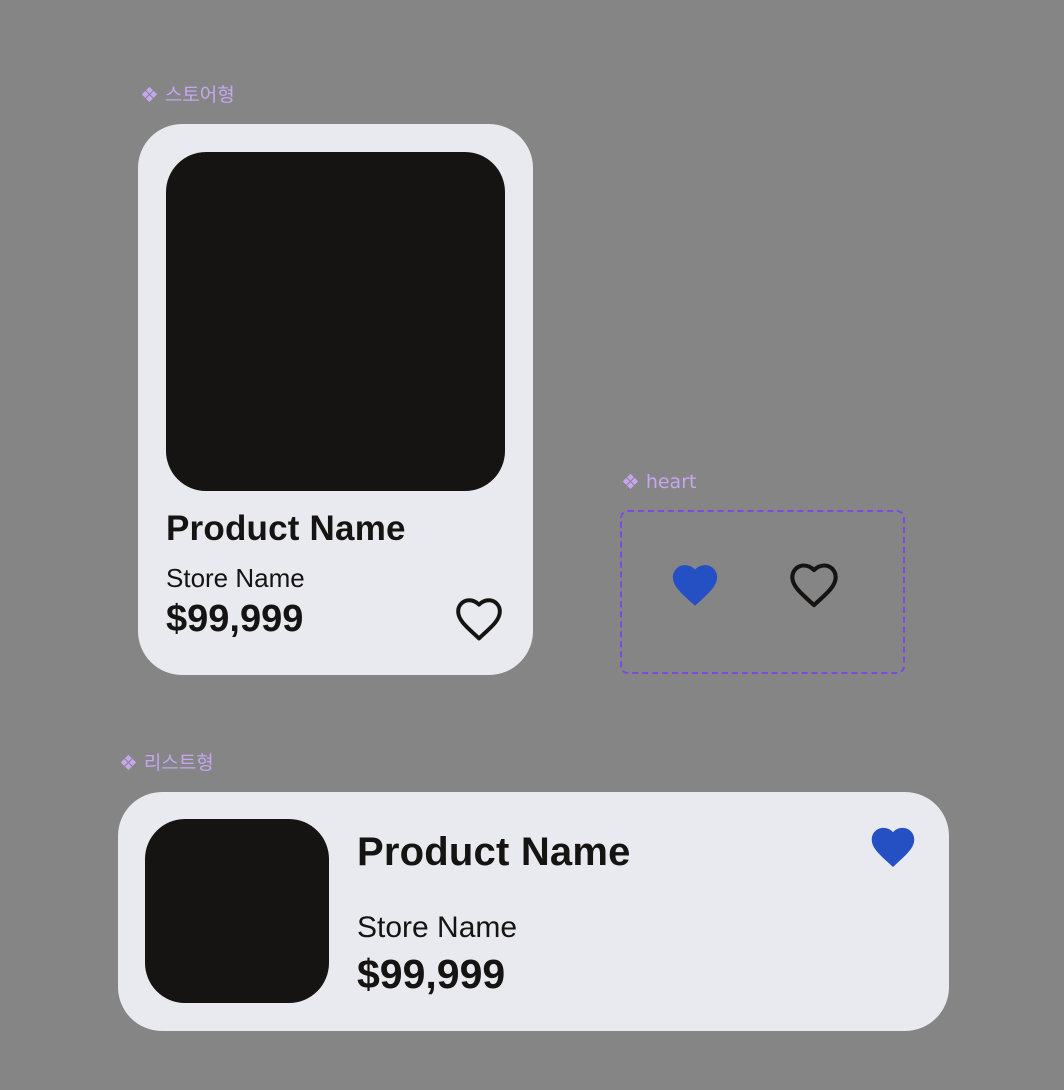  I want to click on heart-component-label: ❖ heart, so click(658, 482).